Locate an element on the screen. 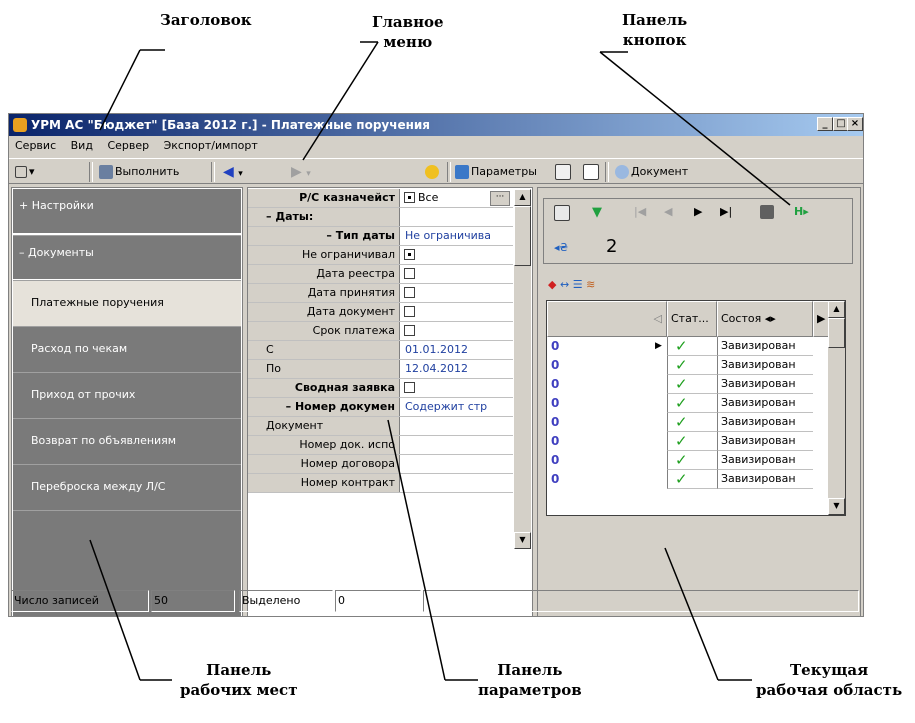 The image size is (915, 723). param-value: Содержит стр is located at coordinates (457, 407).